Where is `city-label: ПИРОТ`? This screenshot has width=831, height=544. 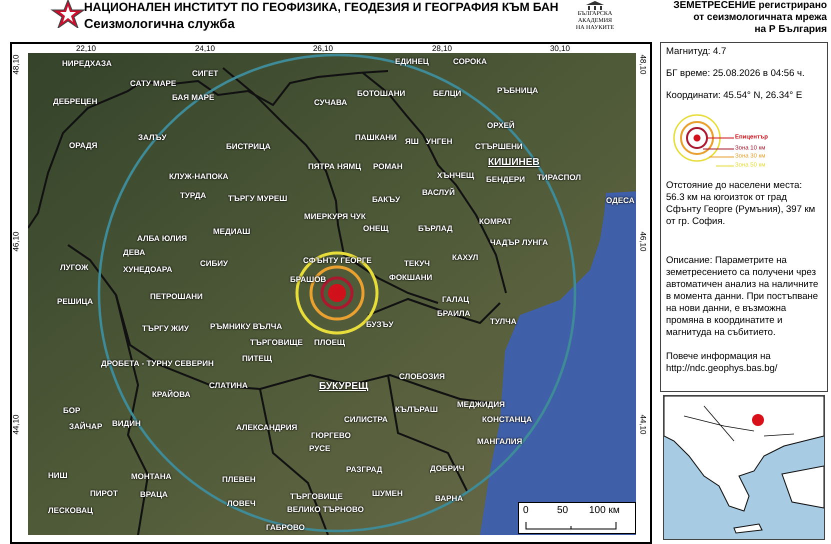
city-label: ПИРОТ is located at coordinates (104, 494).